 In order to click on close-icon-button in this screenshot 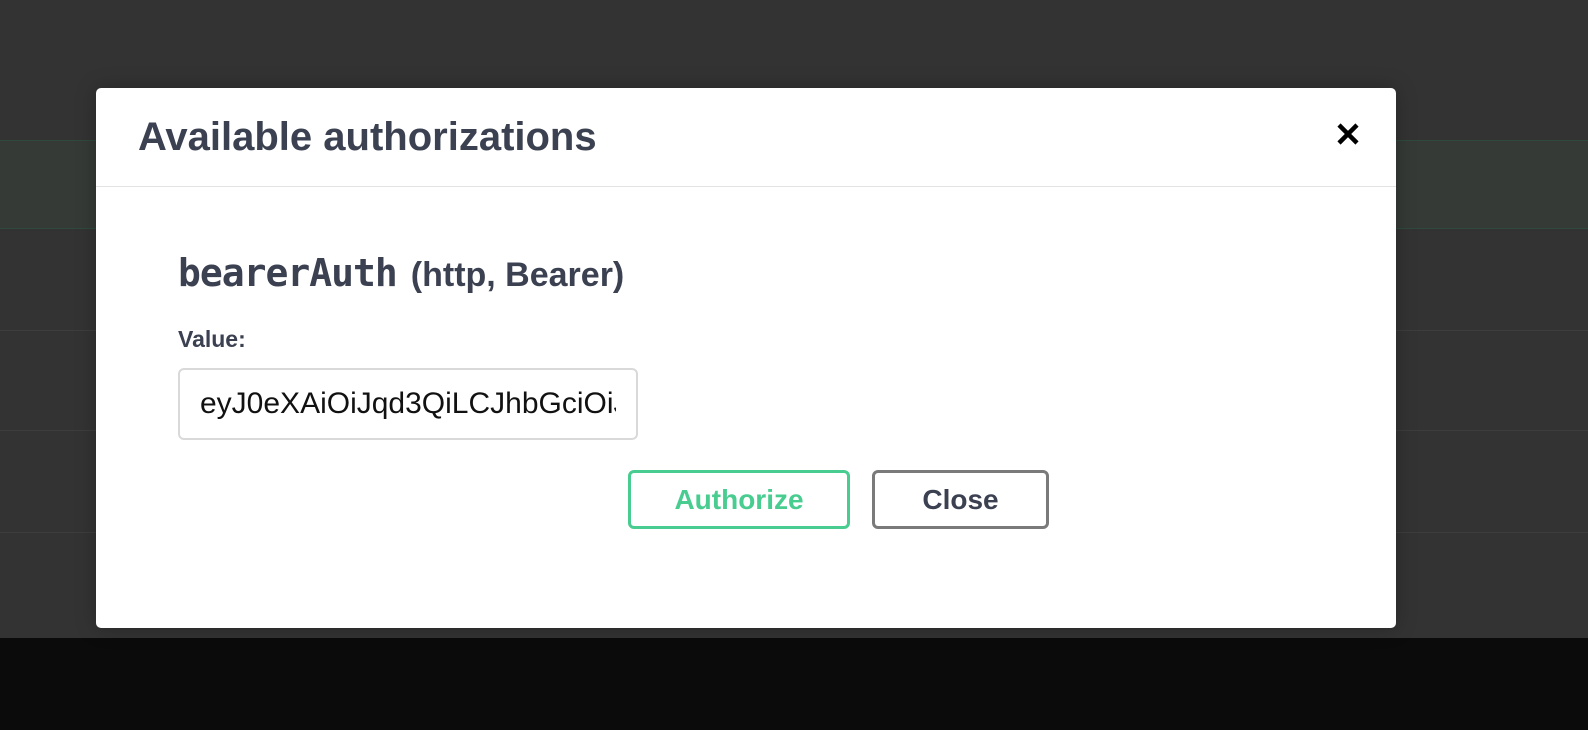, I will do `click(1348, 134)`.